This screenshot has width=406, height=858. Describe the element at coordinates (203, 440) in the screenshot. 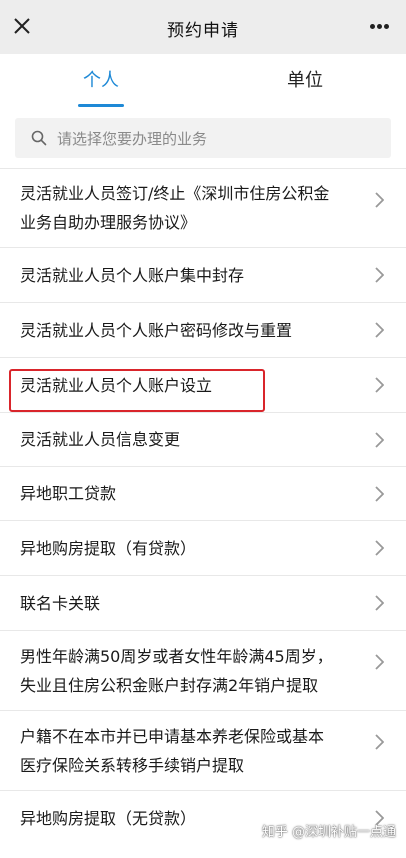

I see `list-item: 灵活就业人员信息变更` at that location.